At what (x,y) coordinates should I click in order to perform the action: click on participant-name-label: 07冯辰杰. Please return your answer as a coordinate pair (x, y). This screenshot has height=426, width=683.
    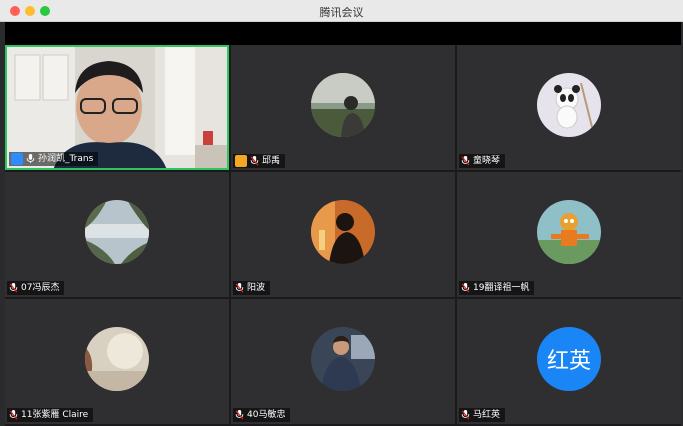
    Looking at the image, I should click on (36, 288).